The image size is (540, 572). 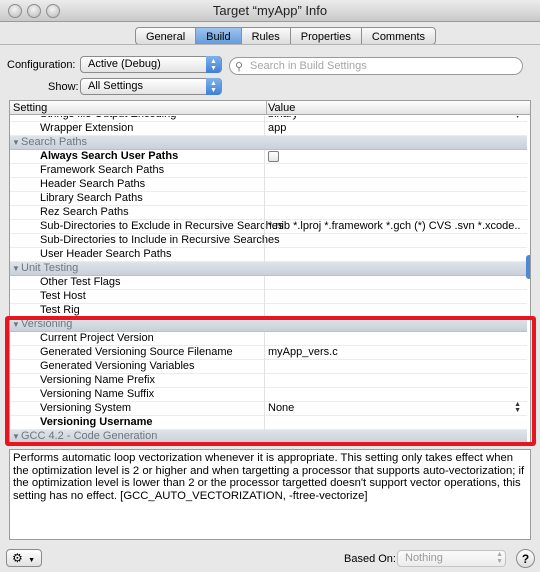 I want to click on setting-value: binary, so click(x=394, y=118).